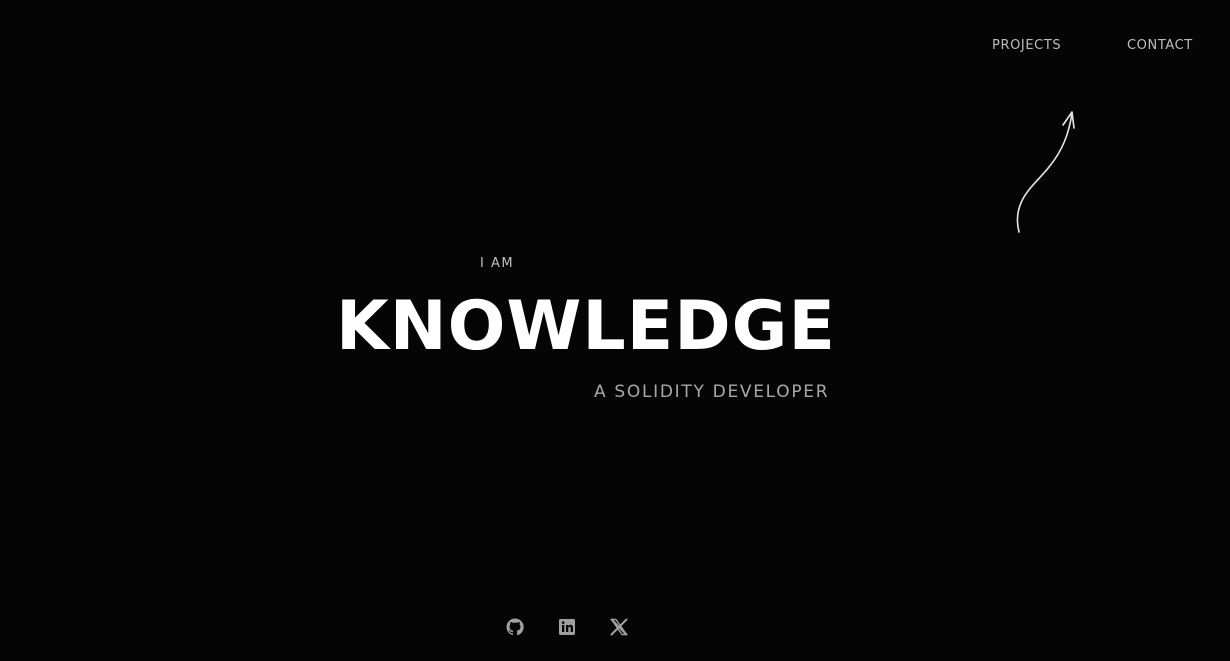  I want to click on github-icon, so click(515, 627).